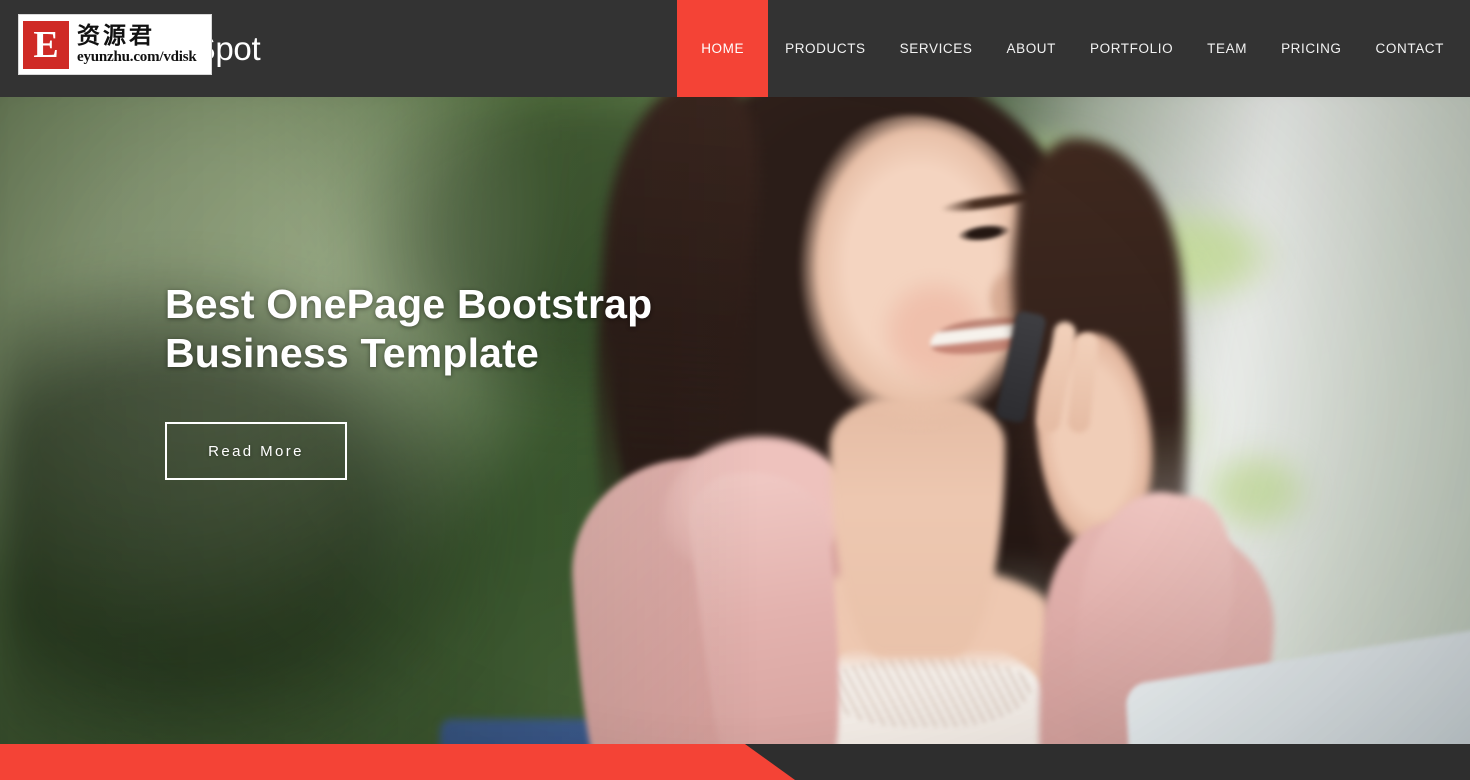  I want to click on nav-item-services: SERVICES, so click(936, 48).